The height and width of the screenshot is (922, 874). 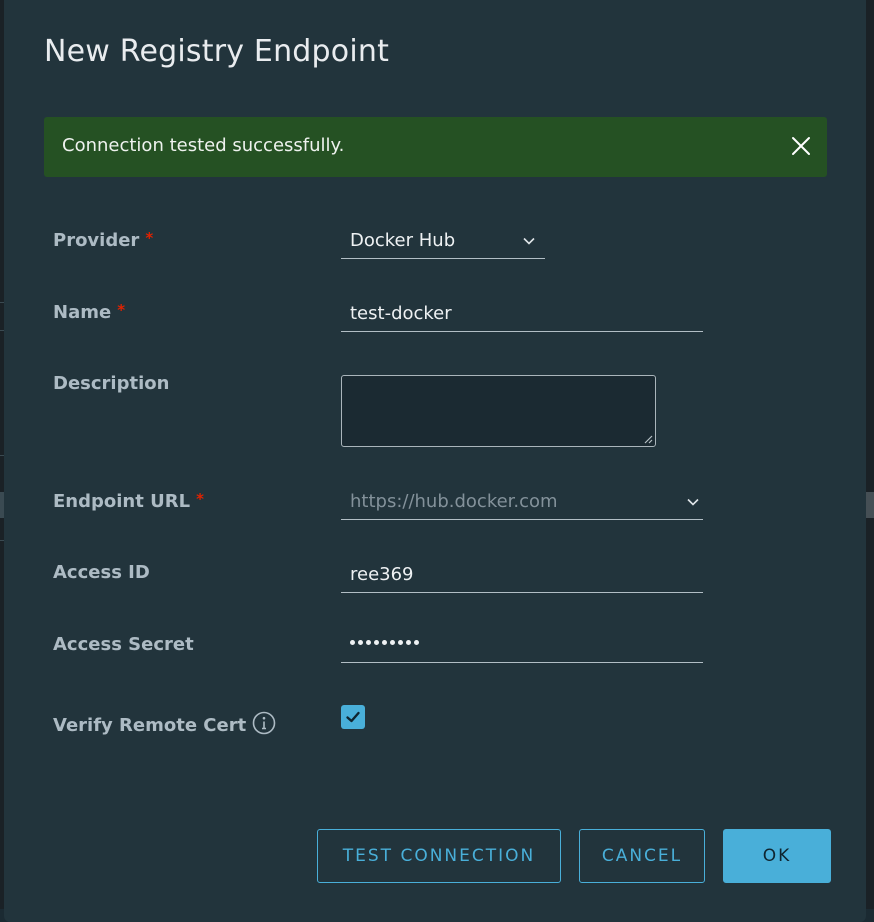 I want to click on ok-button: OK, so click(x=777, y=856).